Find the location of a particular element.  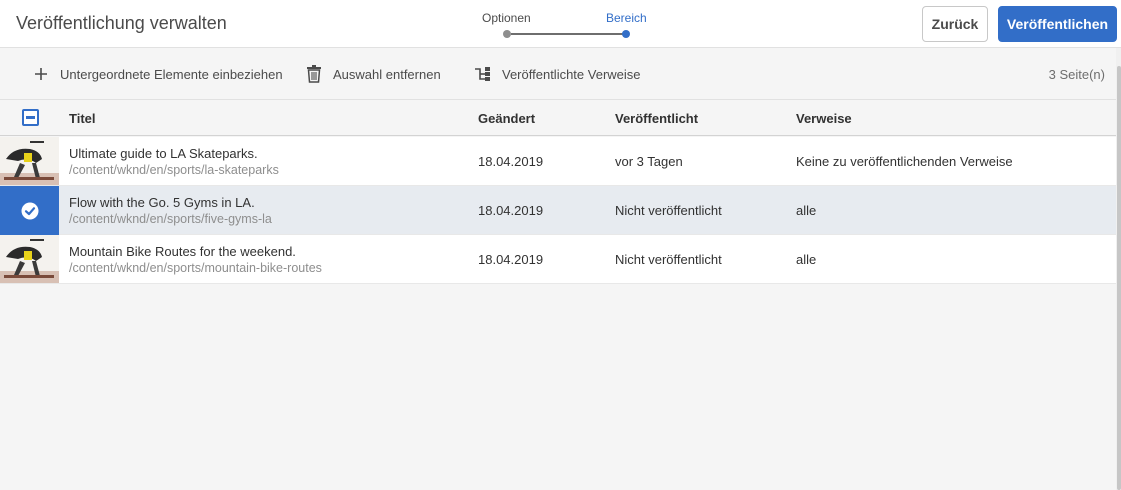

references-icon is located at coordinates (483, 74).